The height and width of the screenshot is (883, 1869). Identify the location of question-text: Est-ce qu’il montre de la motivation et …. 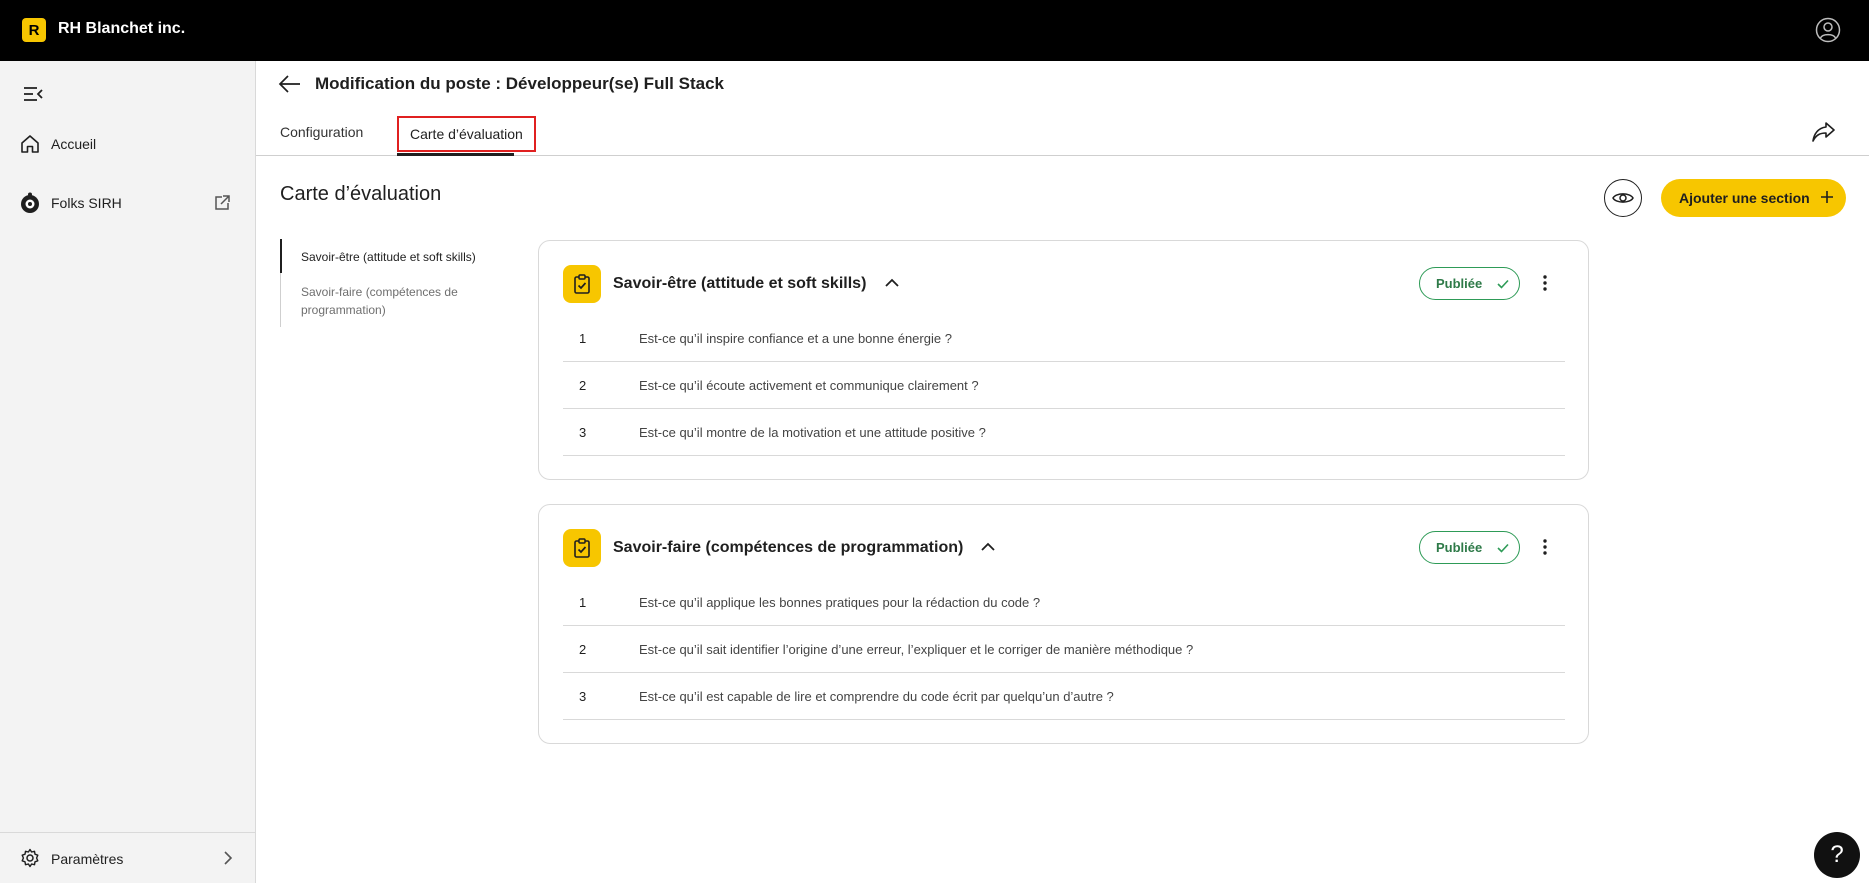
(812, 432).